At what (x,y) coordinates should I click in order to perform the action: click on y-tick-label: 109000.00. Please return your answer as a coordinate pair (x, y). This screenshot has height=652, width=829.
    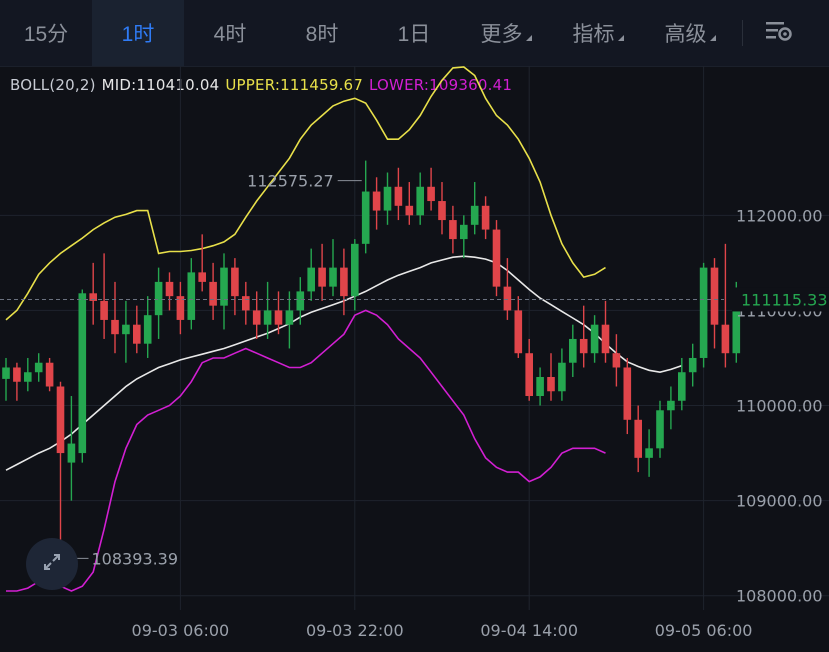
    Looking at the image, I should click on (779, 501).